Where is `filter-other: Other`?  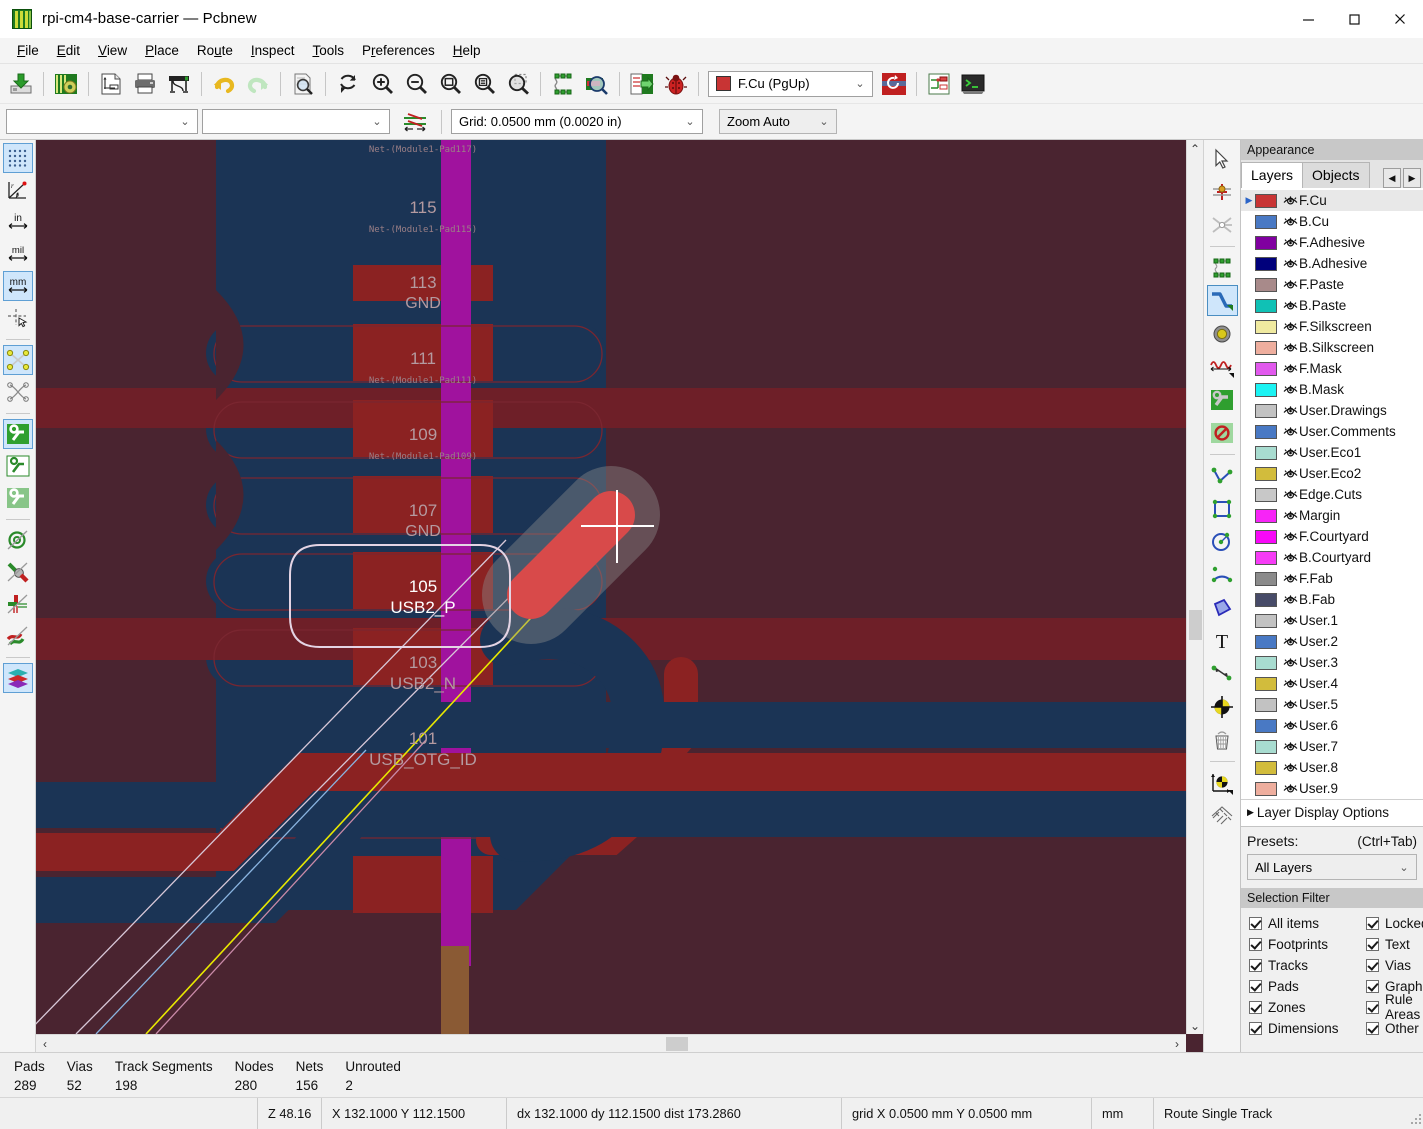
filter-other: Other is located at coordinates (1394, 1028).